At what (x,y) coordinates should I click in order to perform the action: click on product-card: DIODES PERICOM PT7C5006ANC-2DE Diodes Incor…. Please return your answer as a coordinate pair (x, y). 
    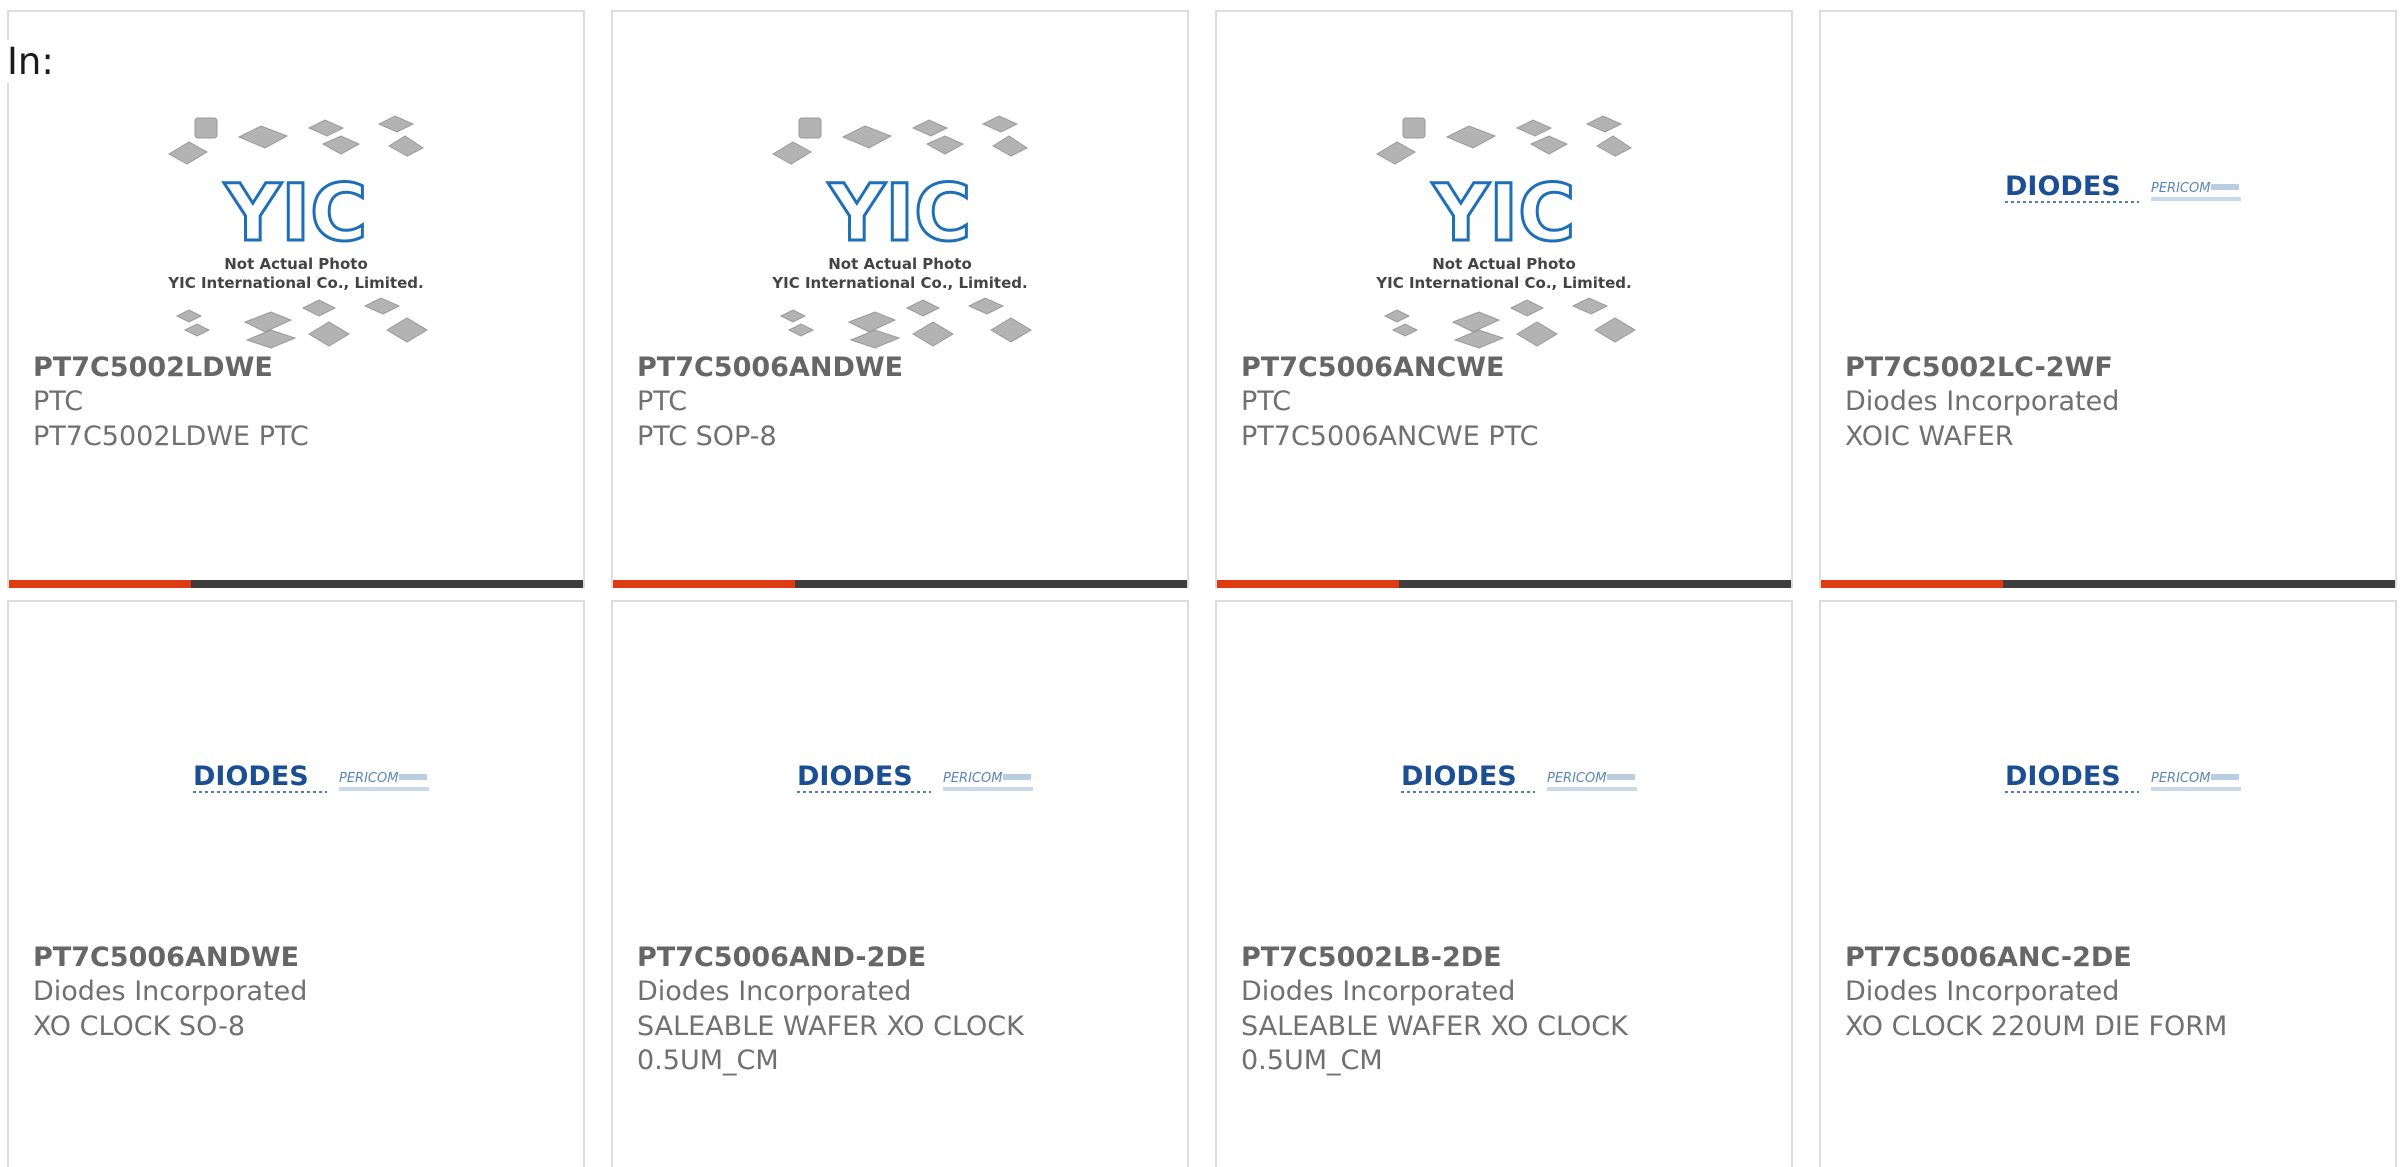
    Looking at the image, I should click on (2108, 883).